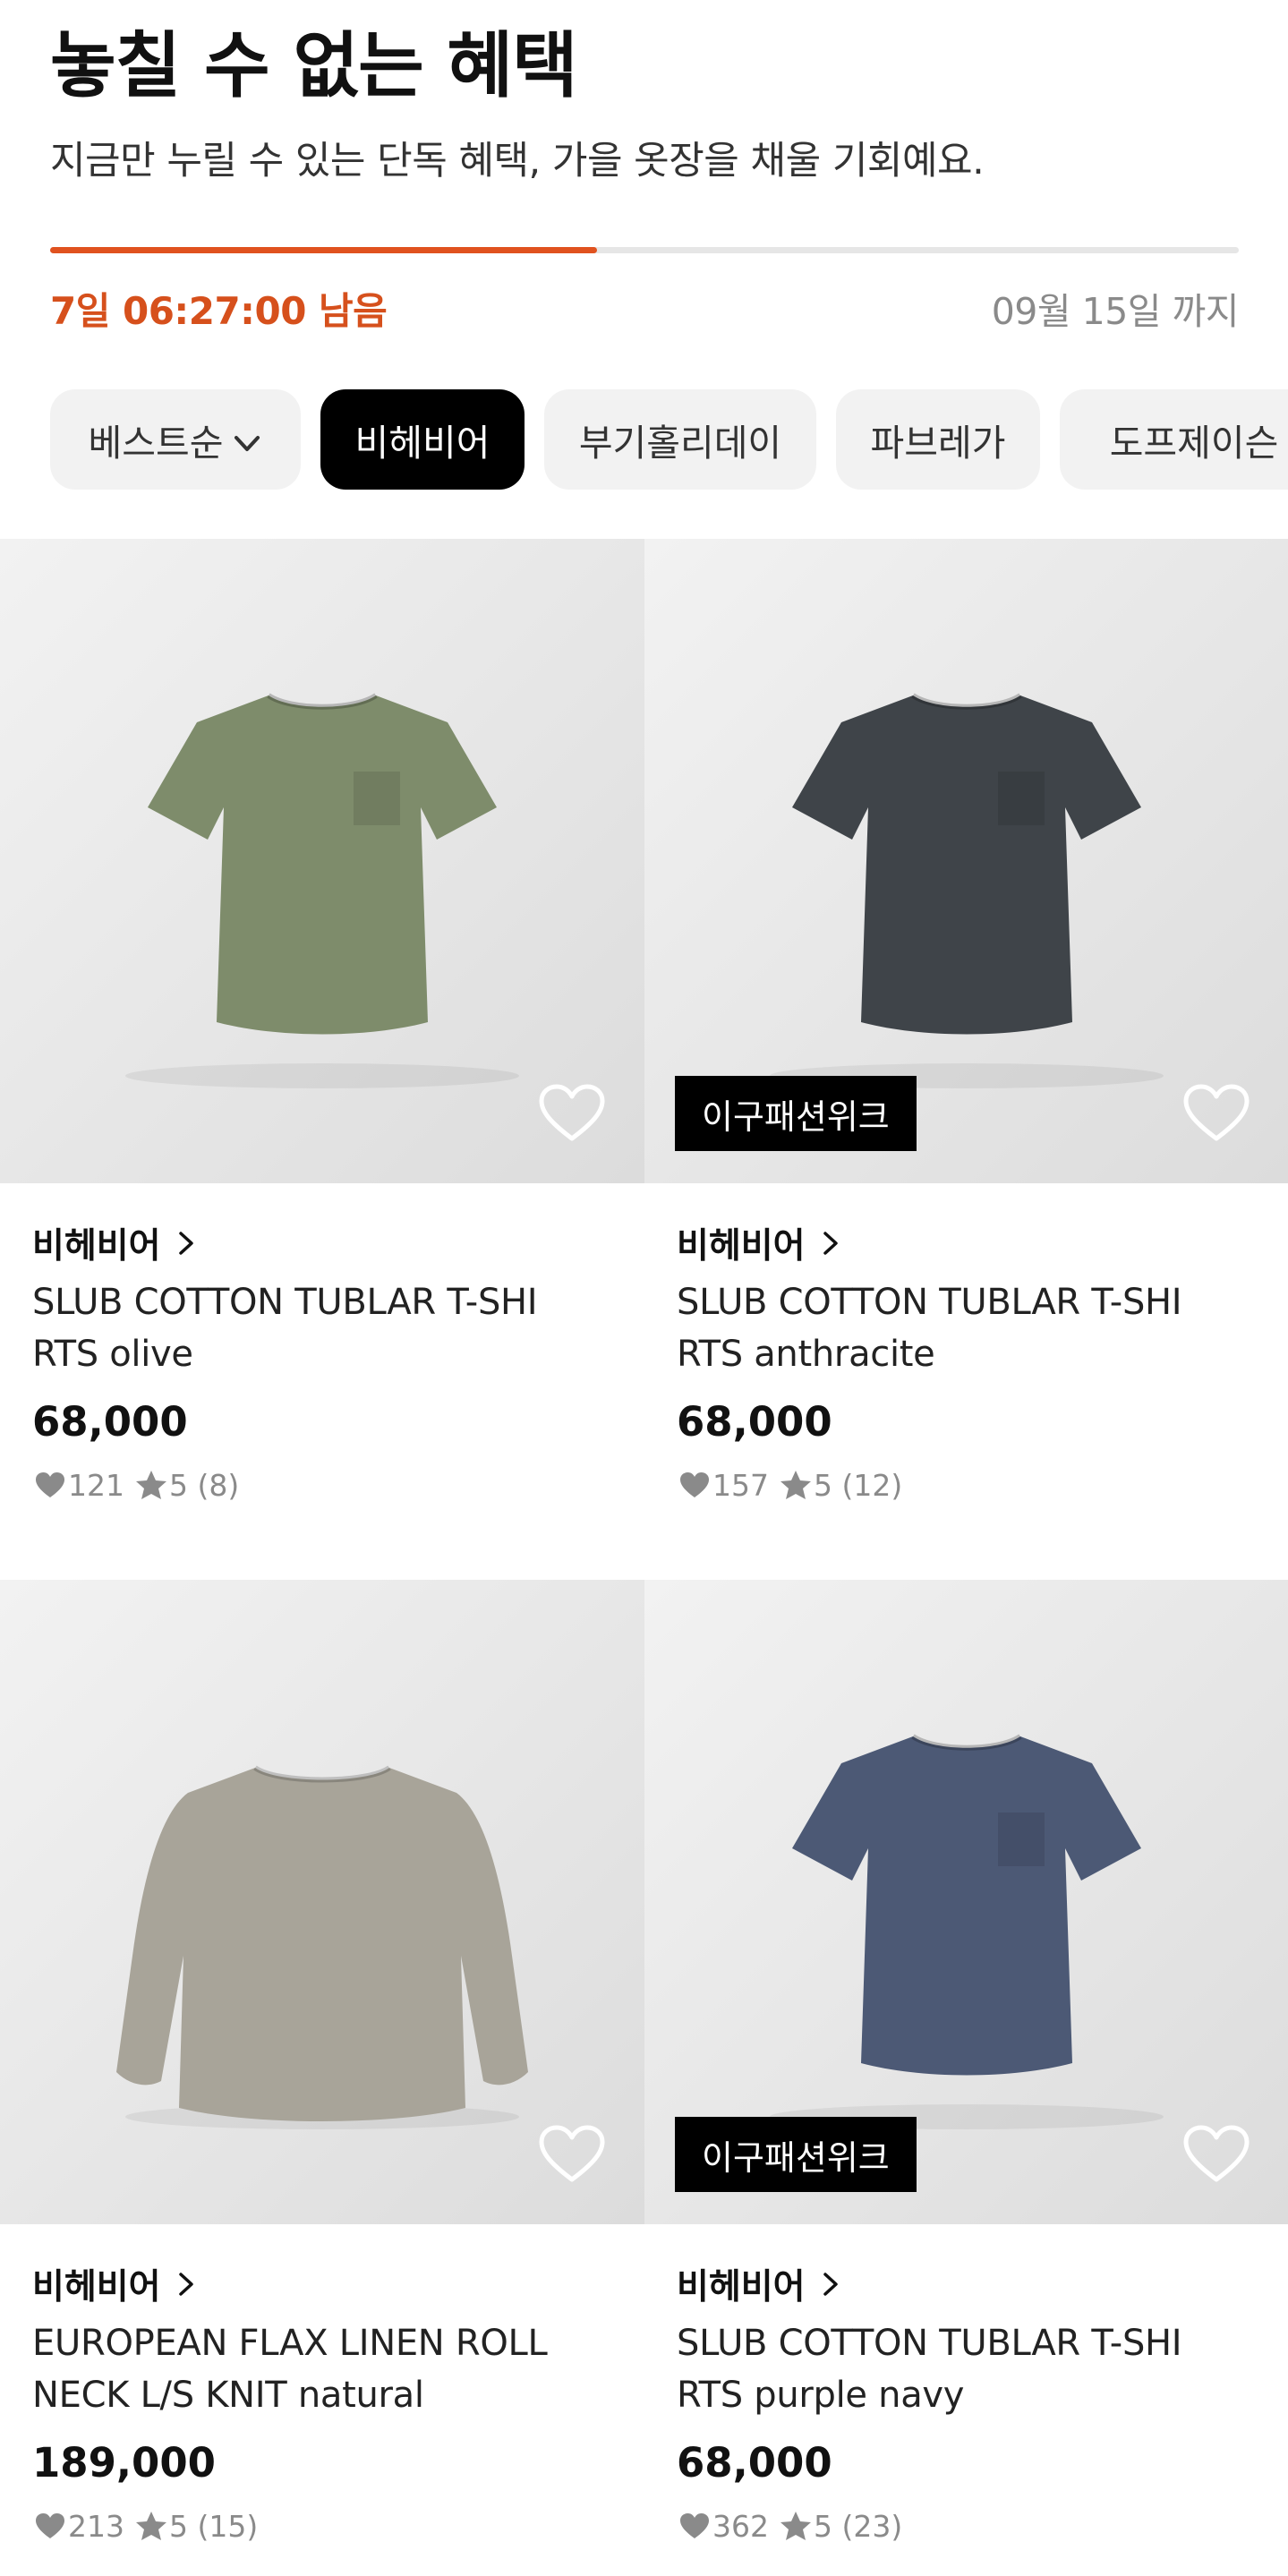 Image resolution: width=1288 pixels, height=2576 pixels. Describe the element at coordinates (156, 443) in the screenshot. I see `sort-label: 베스트순` at that location.